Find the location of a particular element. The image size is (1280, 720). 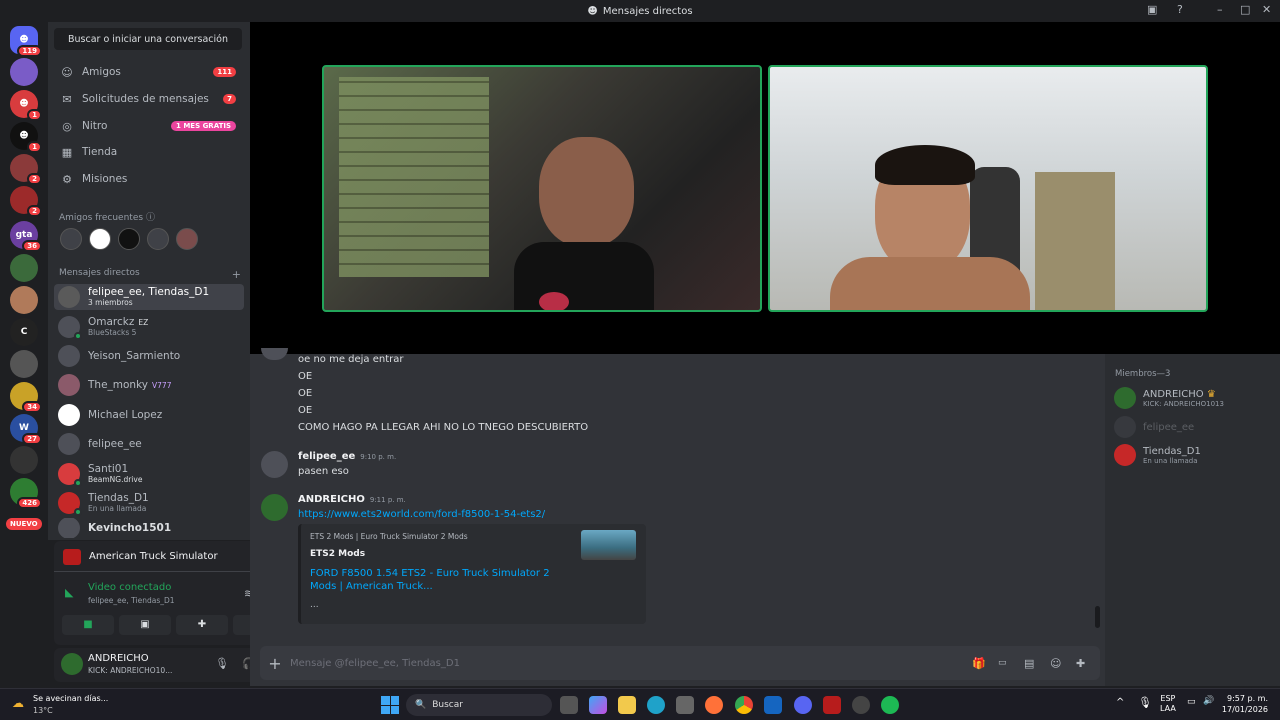

dm-item: felipee_ee is located at coordinates (149, 444).